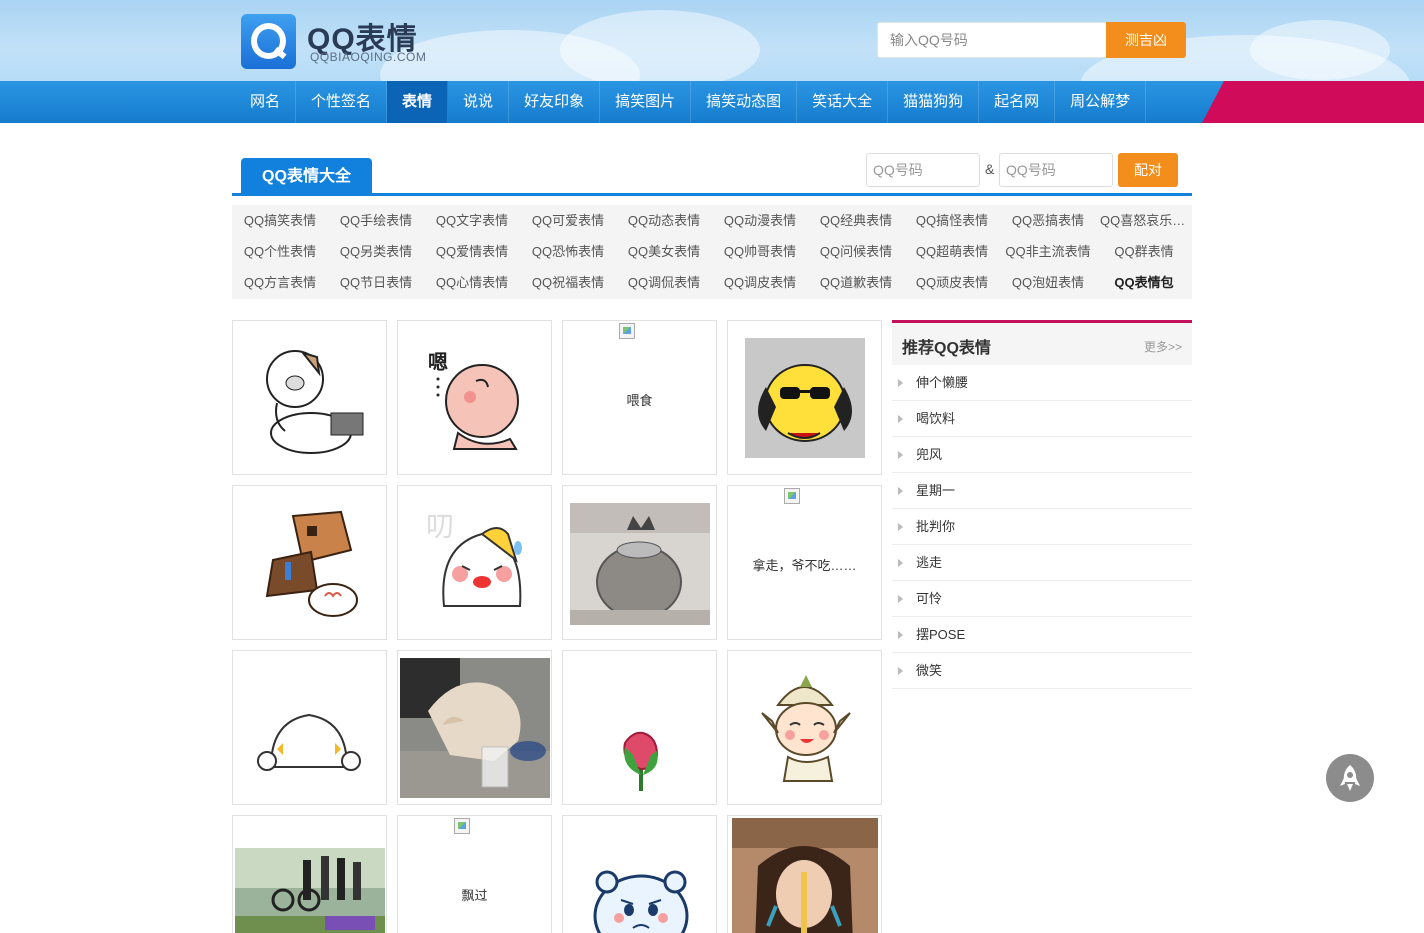 This screenshot has width=1424, height=933. I want to click on category-link: QQ搞怪表情, so click(952, 220).